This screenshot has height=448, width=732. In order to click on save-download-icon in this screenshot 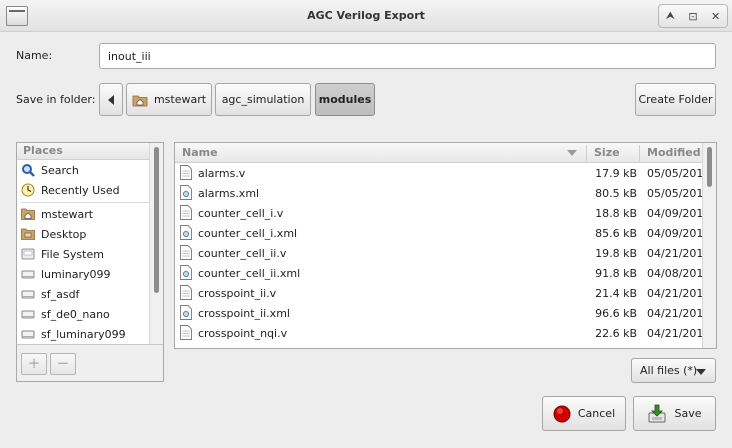, I will do `click(657, 413)`.